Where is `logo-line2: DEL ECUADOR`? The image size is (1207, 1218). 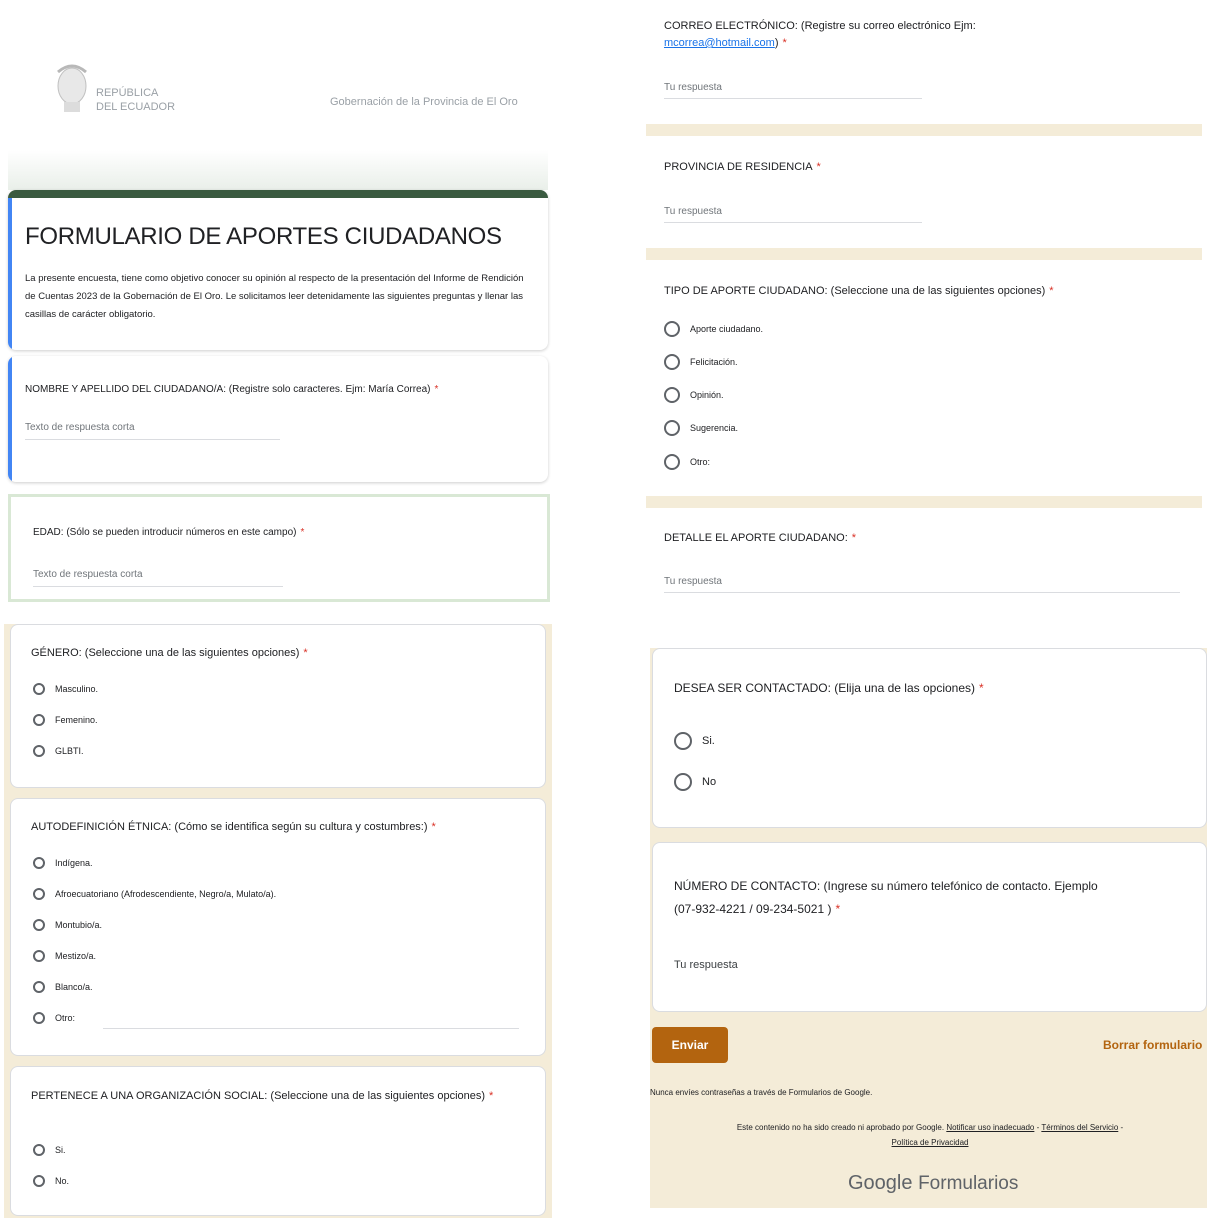 logo-line2: DEL ECUADOR is located at coordinates (136, 107).